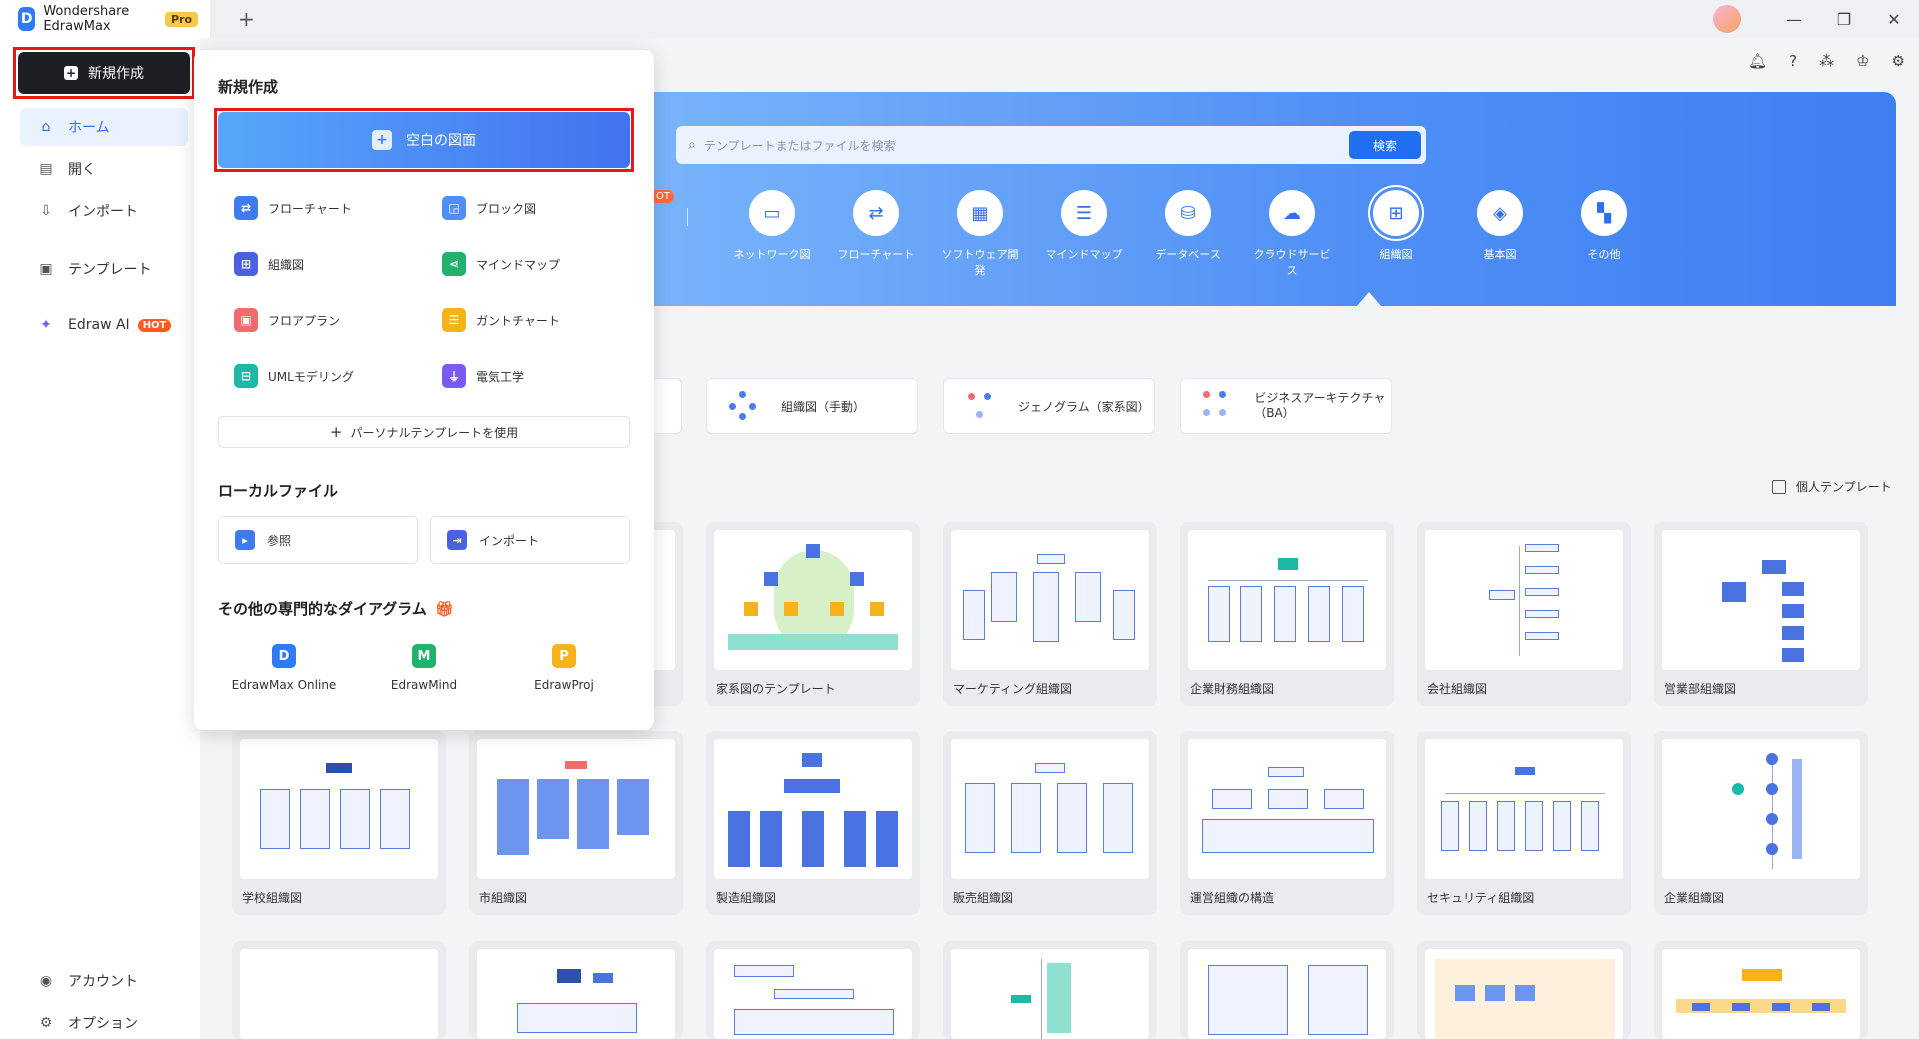 This screenshot has width=1919, height=1039. I want to click on diagram-type-org-chart: ⊞ 組織図, so click(269, 264).